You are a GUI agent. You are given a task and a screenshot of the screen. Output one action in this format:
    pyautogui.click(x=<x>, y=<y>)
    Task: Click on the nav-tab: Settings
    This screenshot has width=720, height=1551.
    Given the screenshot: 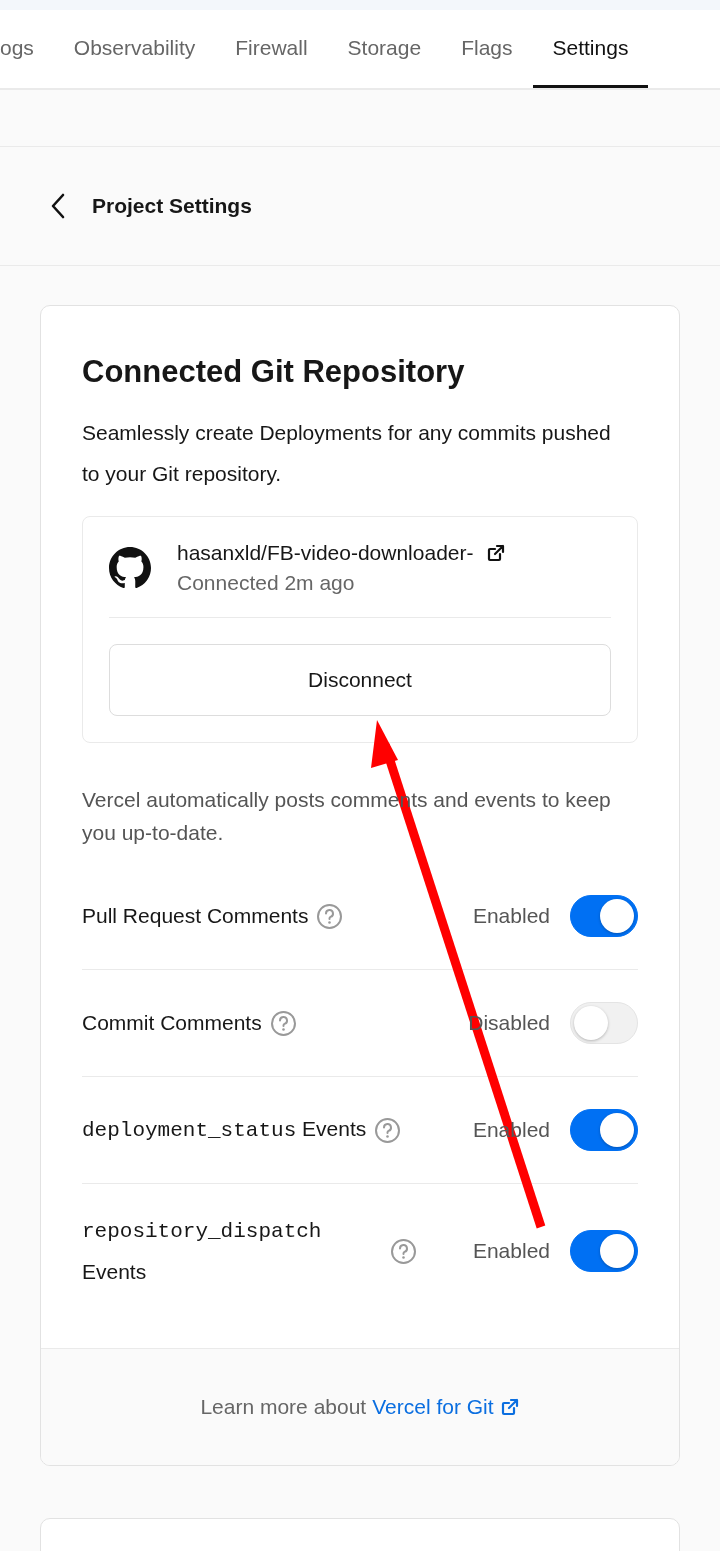 What is the action you would take?
    pyautogui.click(x=590, y=49)
    